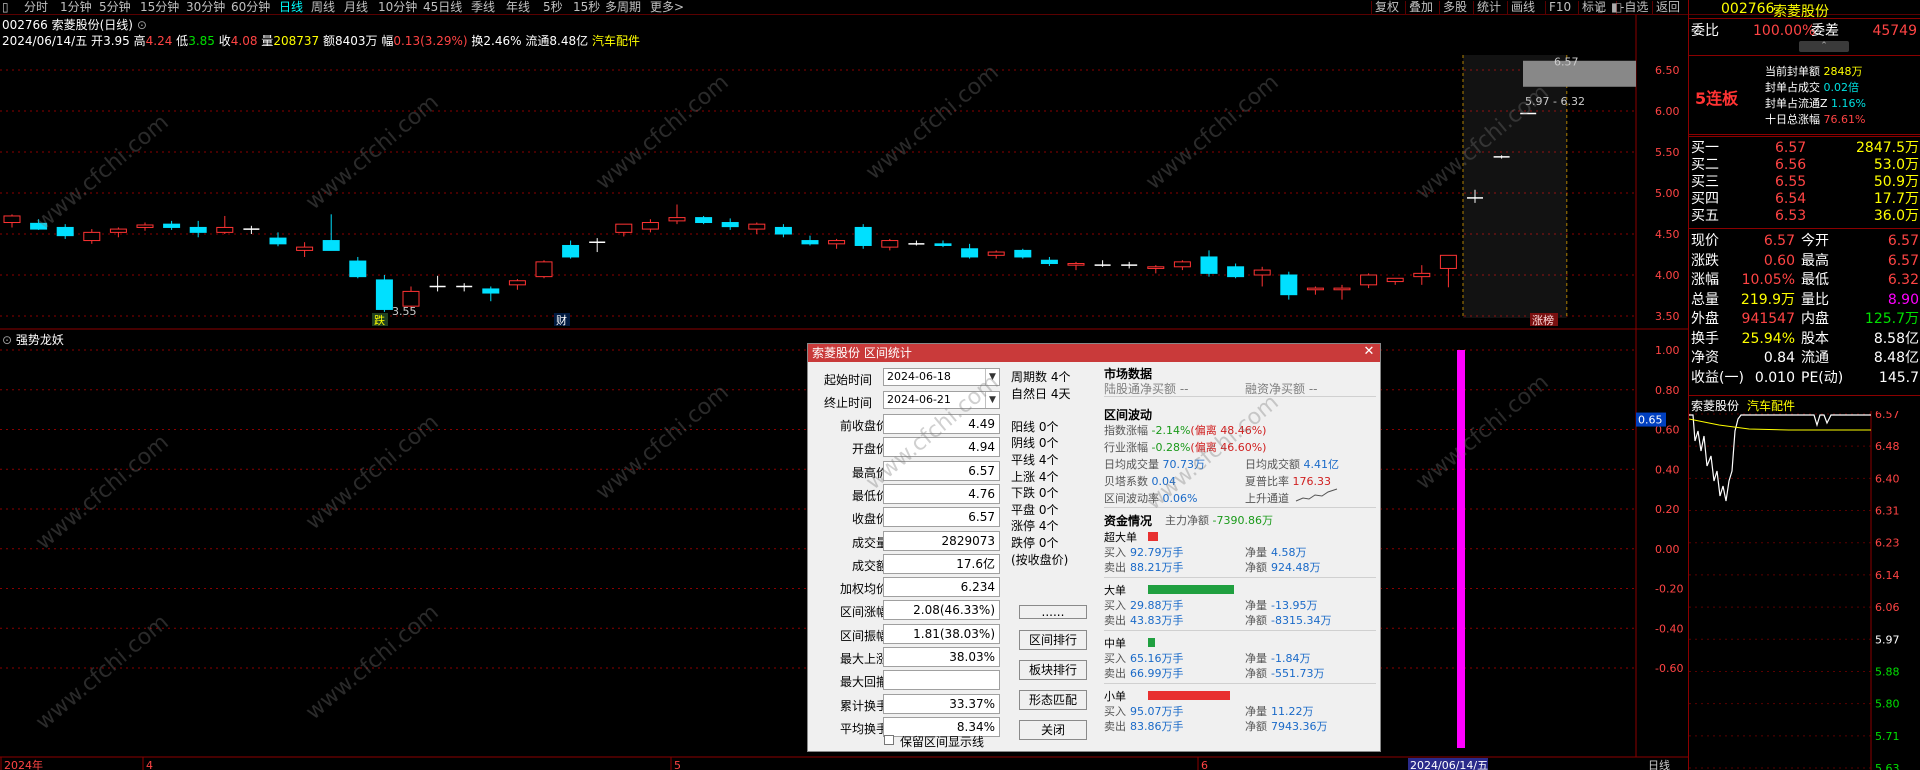 Image resolution: width=1920 pixels, height=770 pixels. What do you see at coordinates (1804, 165) in the screenshot?
I see `bid-row: 买二 6.56 53.0万` at bounding box center [1804, 165].